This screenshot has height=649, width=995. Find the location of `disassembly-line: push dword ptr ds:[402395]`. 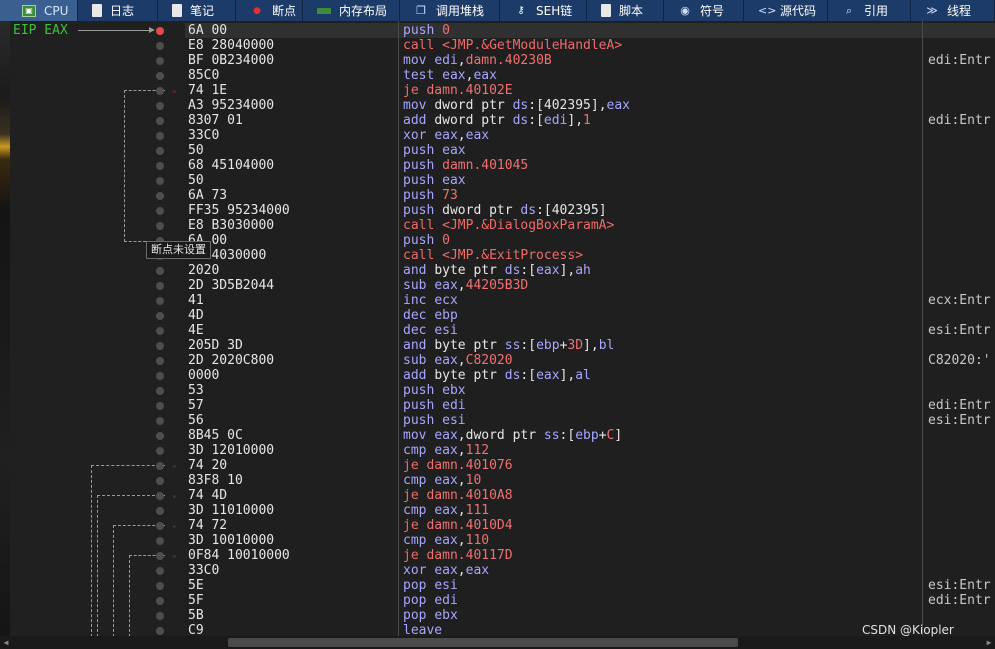

disassembly-line: push dword ptr ds:[402395] is located at coordinates (505, 210).